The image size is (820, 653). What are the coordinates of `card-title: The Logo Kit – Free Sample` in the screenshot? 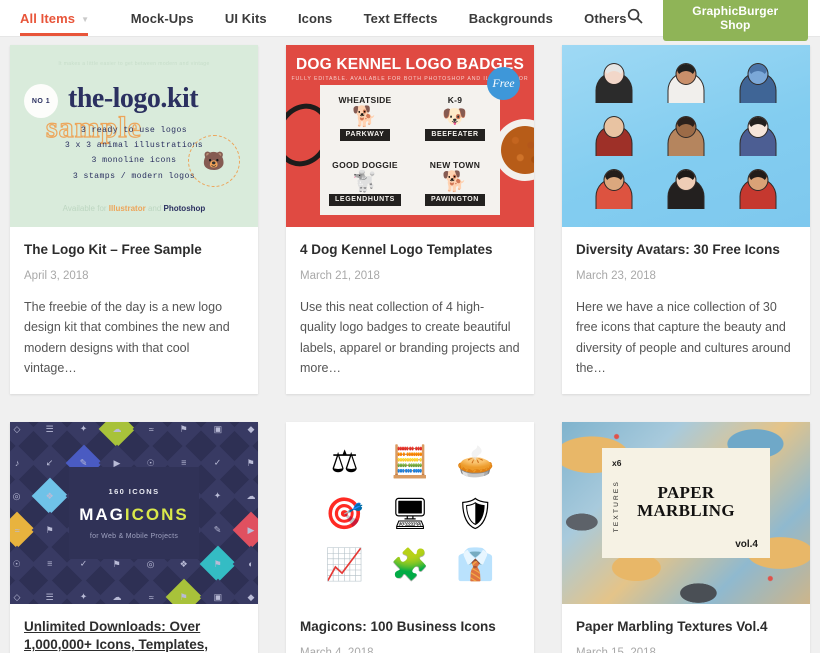 It's located at (134, 250).